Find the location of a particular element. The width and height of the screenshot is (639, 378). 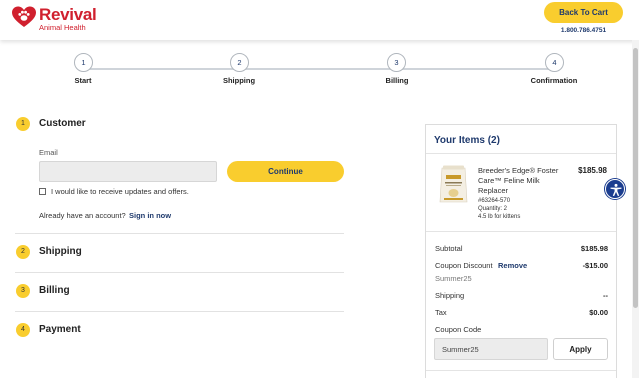

accessibility-button is located at coordinates (615, 189).